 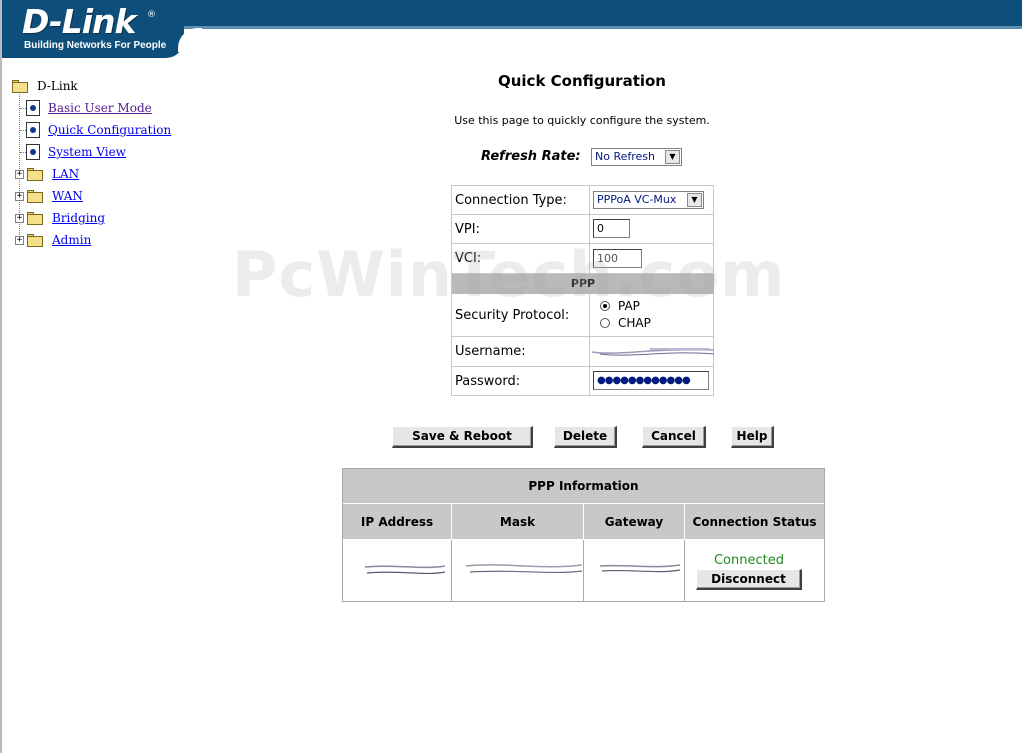 What do you see at coordinates (47, 174) in the screenshot?
I see `sidebar-item-lan: + LAN` at bounding box center [47, 174].